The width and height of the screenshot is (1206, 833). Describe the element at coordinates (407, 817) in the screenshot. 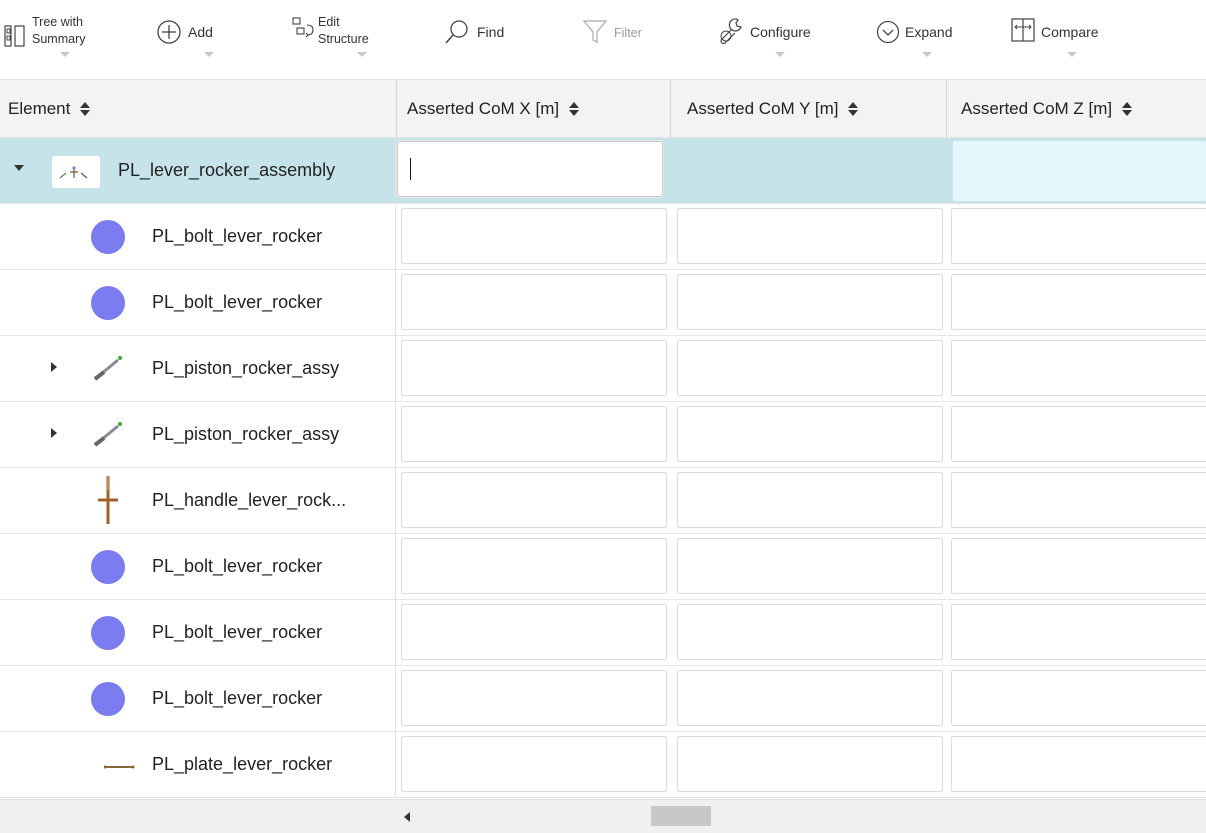

I see `scroll-left-icon` at that location.